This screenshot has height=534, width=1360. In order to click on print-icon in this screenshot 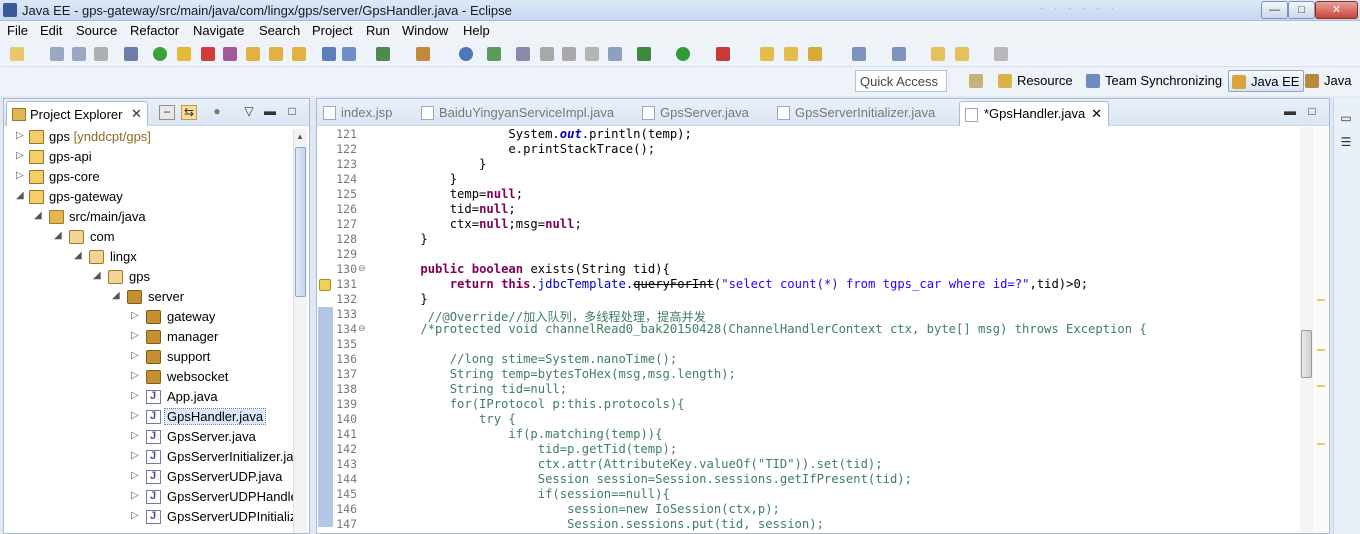, I will do `click(101, 54)`.